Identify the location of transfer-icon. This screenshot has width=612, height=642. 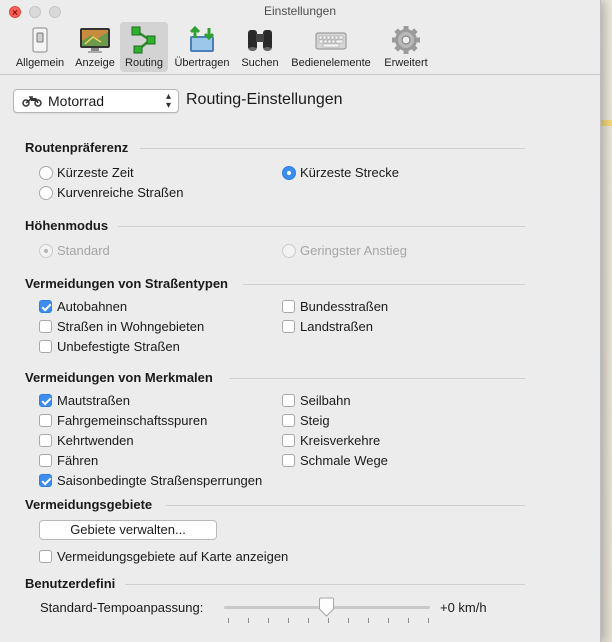
(202, 39).